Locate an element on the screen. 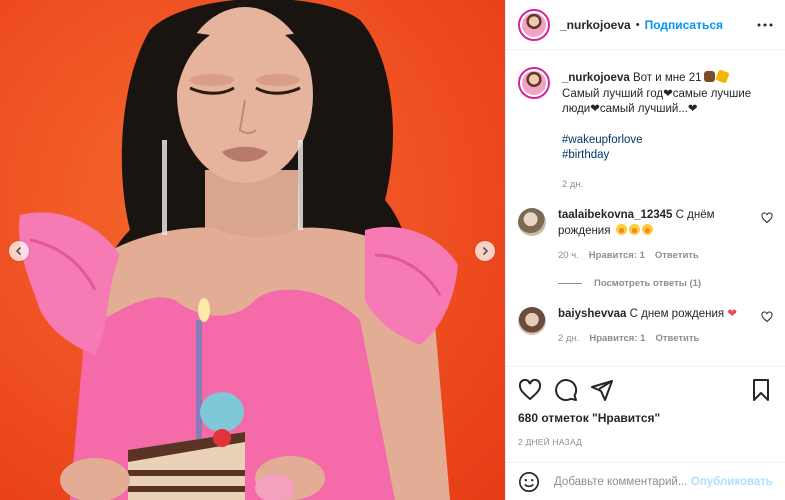  comment-text: С днем рождения is located at coordinates (677, 313).